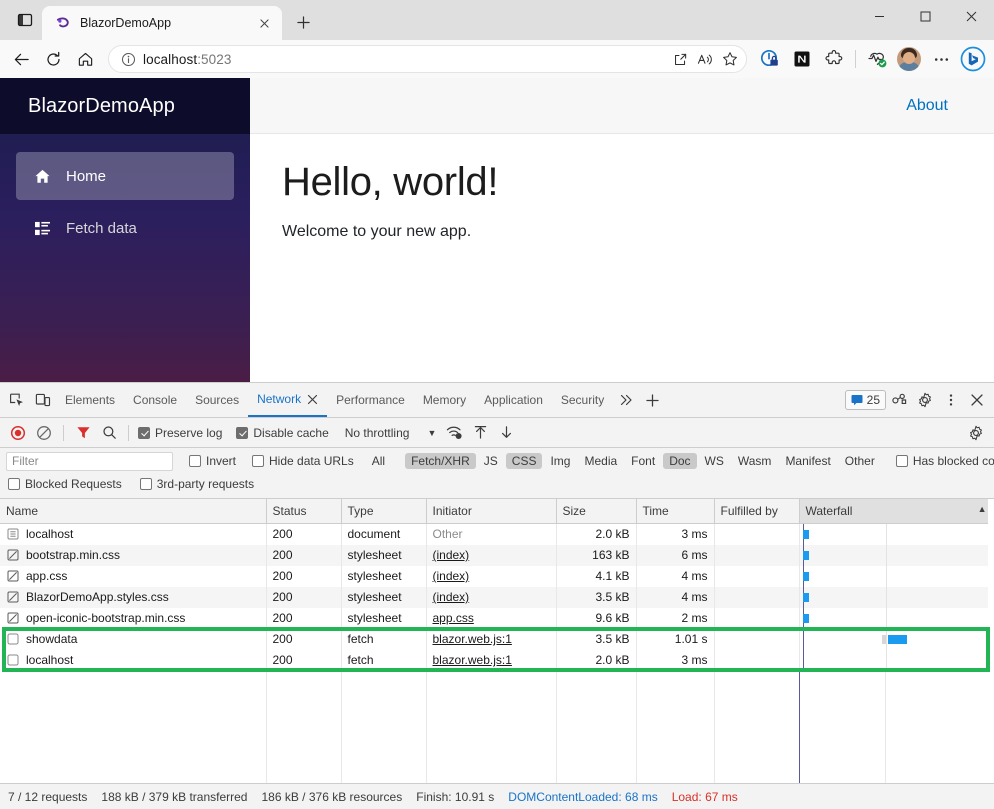 This screenshot has width=994, height=809. What do you see at coordinates (197, 484) in the screenshot?
I see `third-party-requests-checkbox: 3rd-party requests` at bounding box center [197, 484].